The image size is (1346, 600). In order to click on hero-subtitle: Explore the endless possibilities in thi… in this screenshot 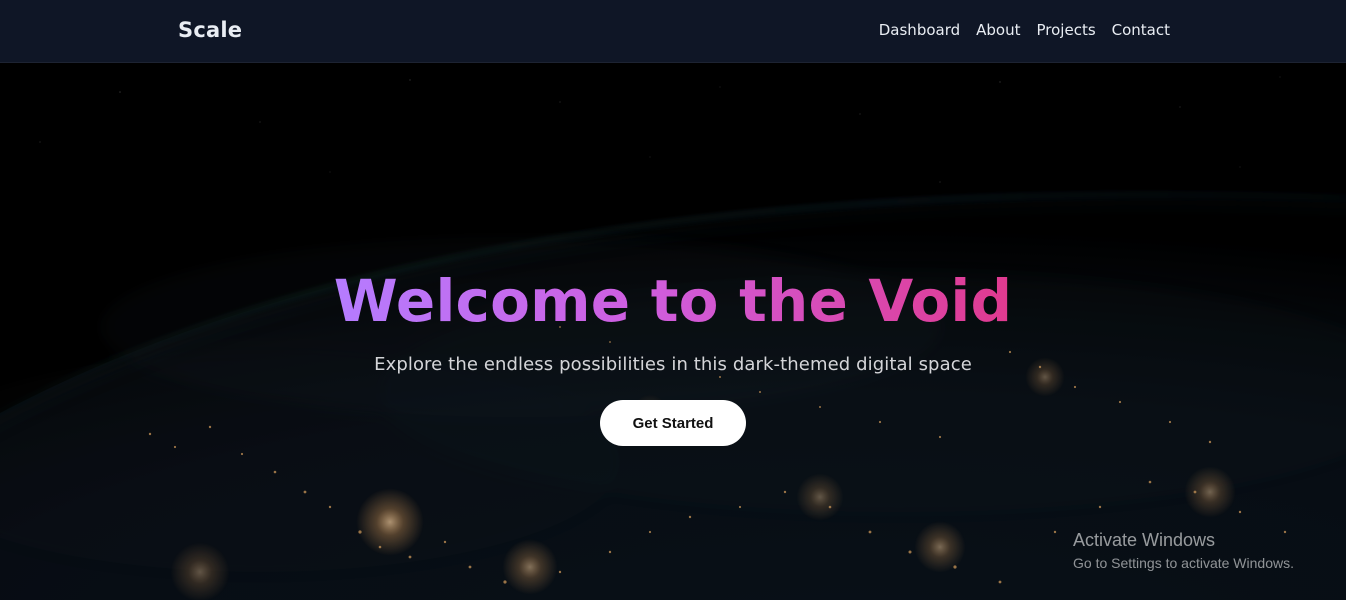, I will do `click(673, 364)`.